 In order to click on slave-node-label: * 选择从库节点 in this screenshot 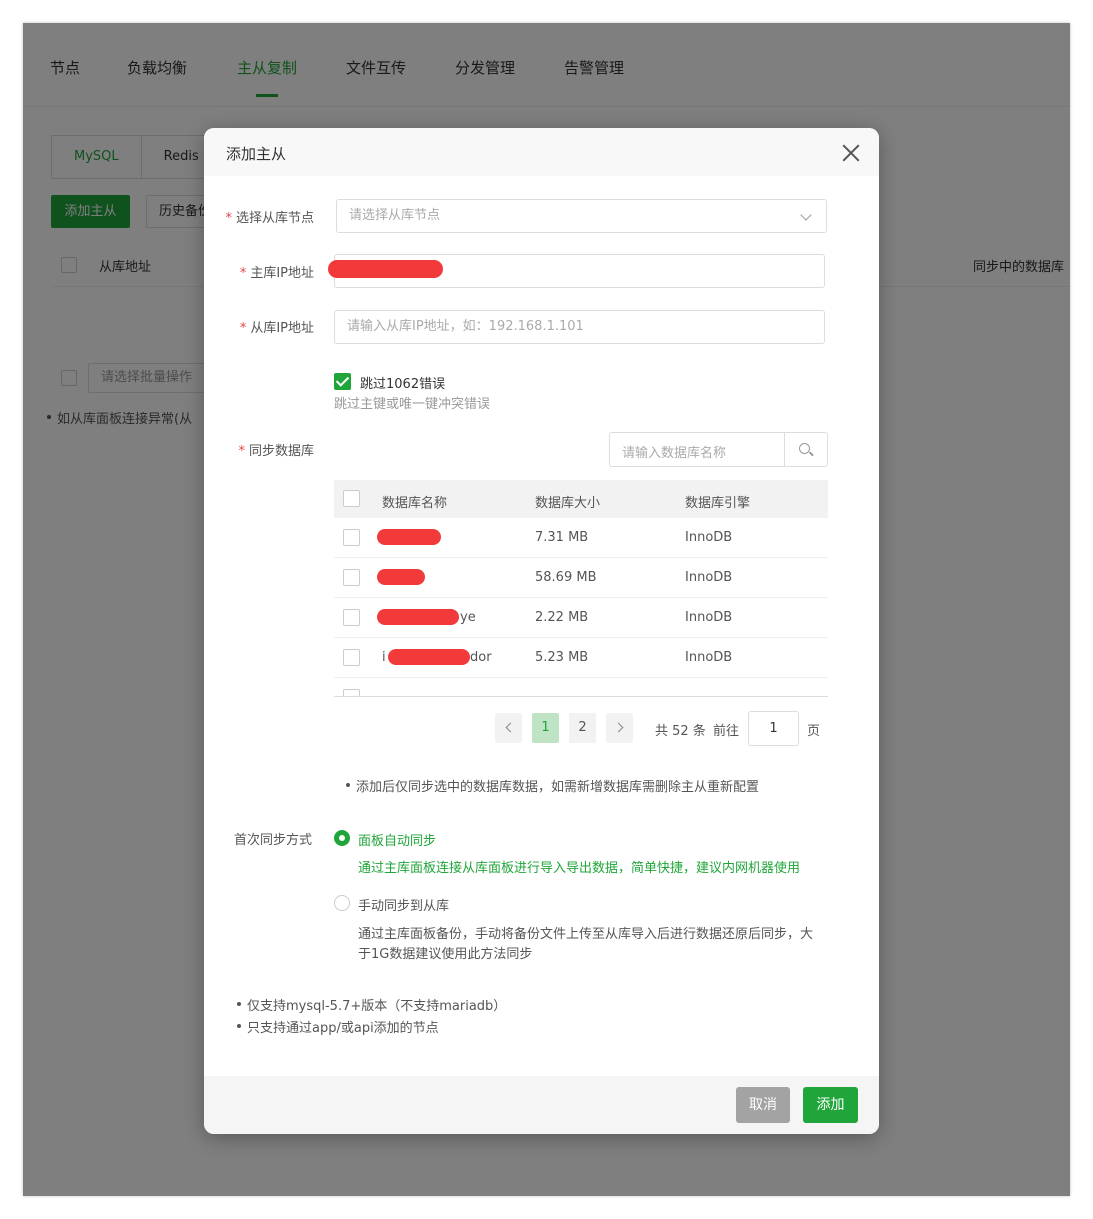, I will do `click(269, 218)`.